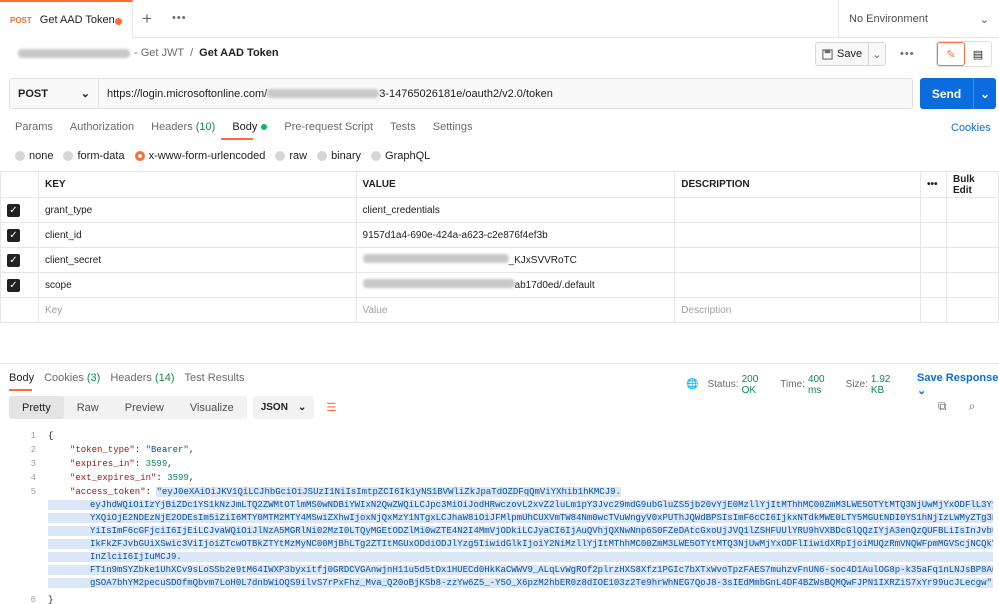 This screenshot has width=999, height=604. I want to click on size-label: Size:, so click(856, 384).